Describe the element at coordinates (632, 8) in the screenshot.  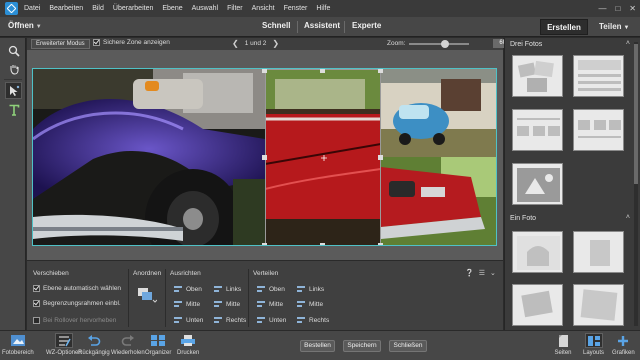
I see `close-icon: ✕` at that location.